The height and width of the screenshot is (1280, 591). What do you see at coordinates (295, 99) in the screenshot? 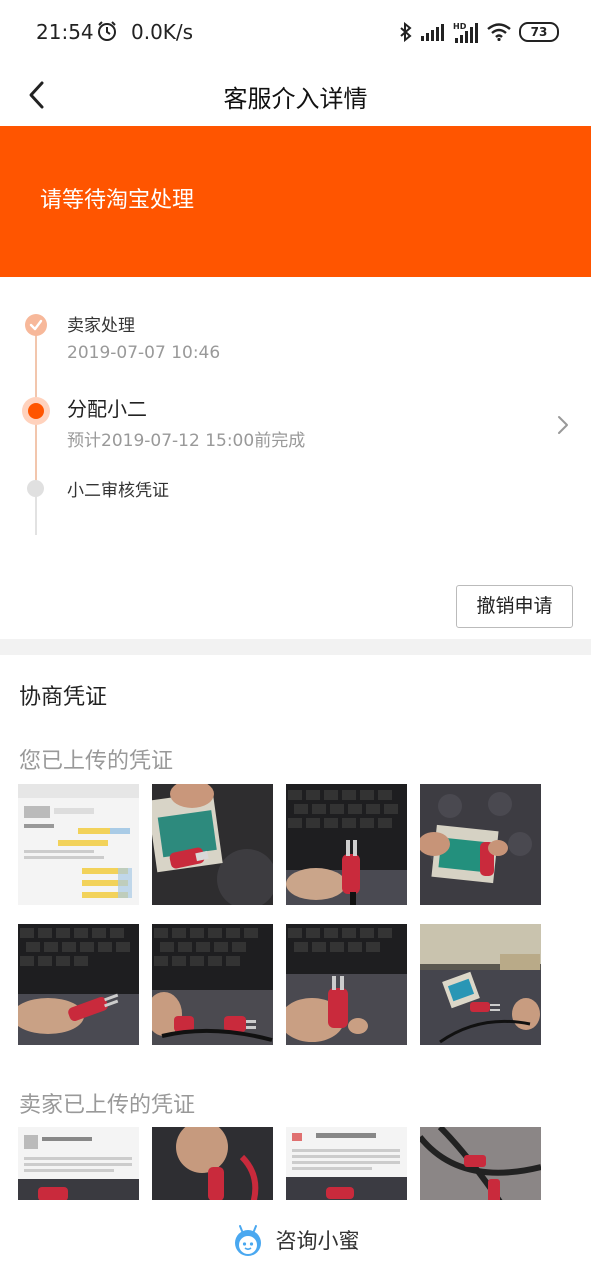
I see `page-title: 客服介入详情` at bounding box center [295, 99].